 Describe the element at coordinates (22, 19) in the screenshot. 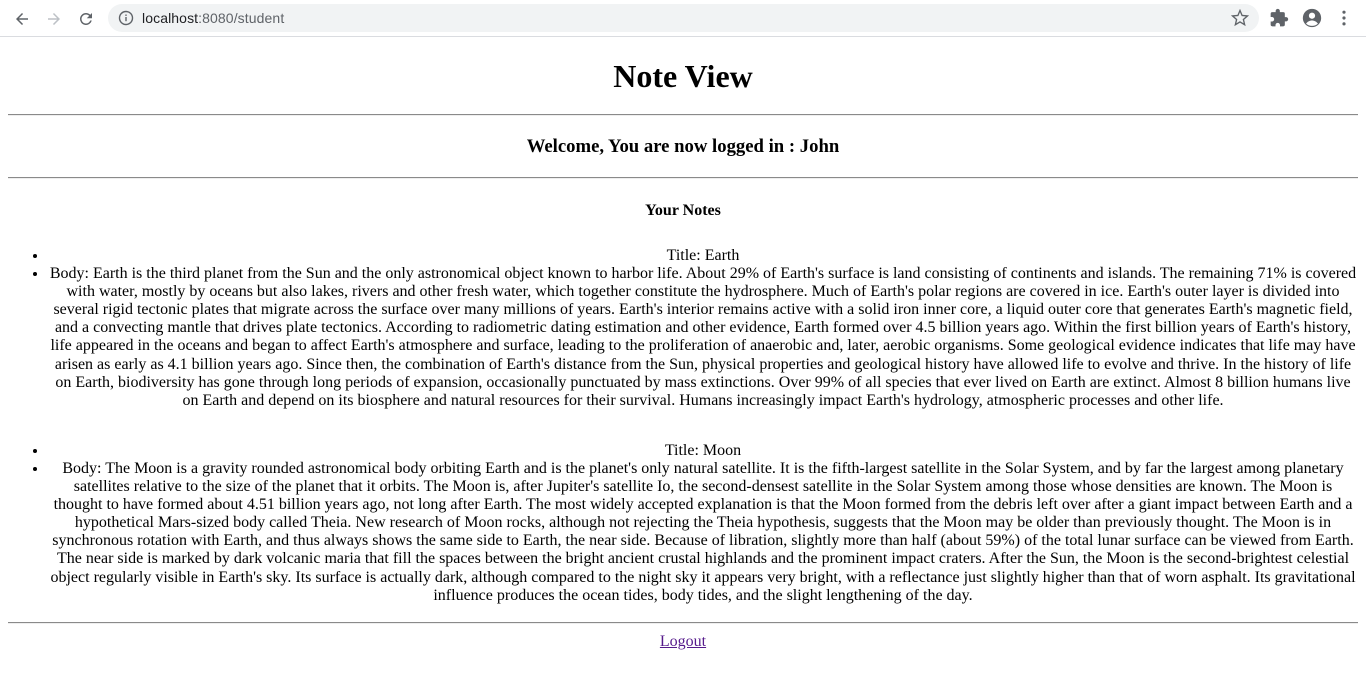

I see `back-arrow-icon` at that location.